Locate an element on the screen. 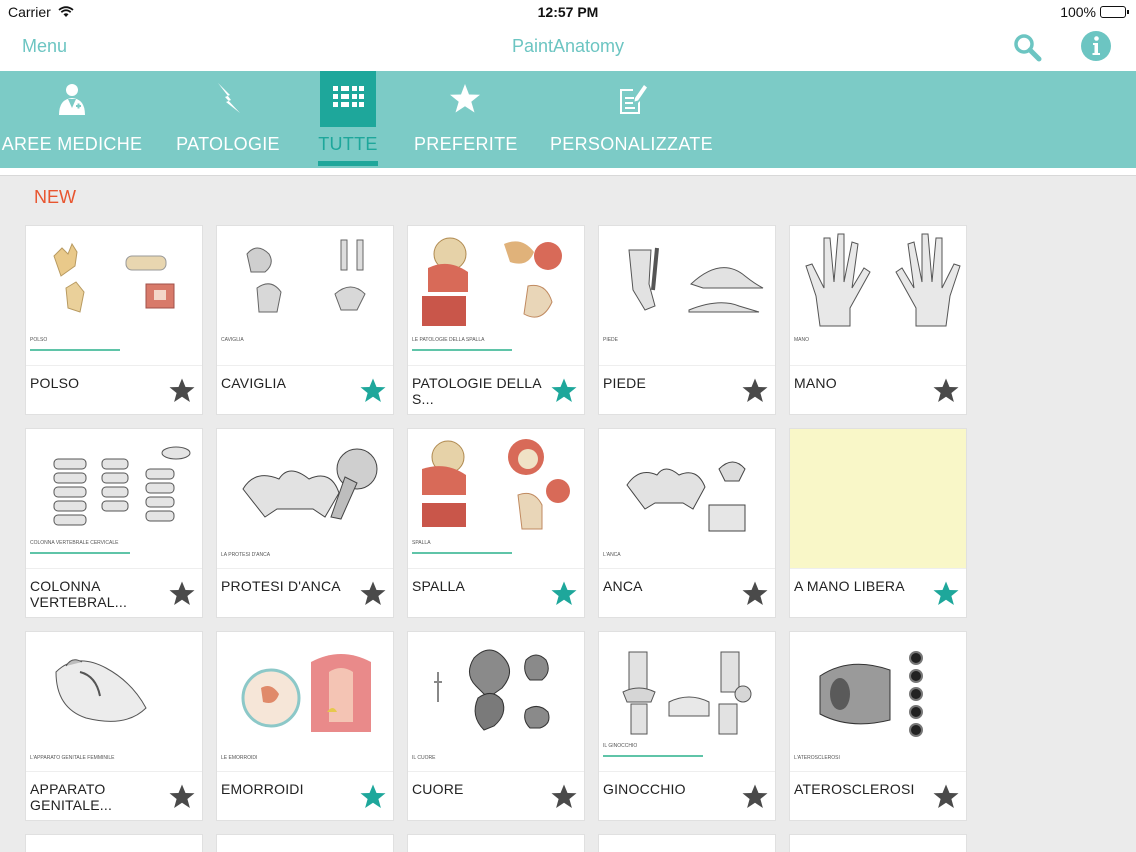  atherosclerosis-illustration is located at coordinates (871, 694).